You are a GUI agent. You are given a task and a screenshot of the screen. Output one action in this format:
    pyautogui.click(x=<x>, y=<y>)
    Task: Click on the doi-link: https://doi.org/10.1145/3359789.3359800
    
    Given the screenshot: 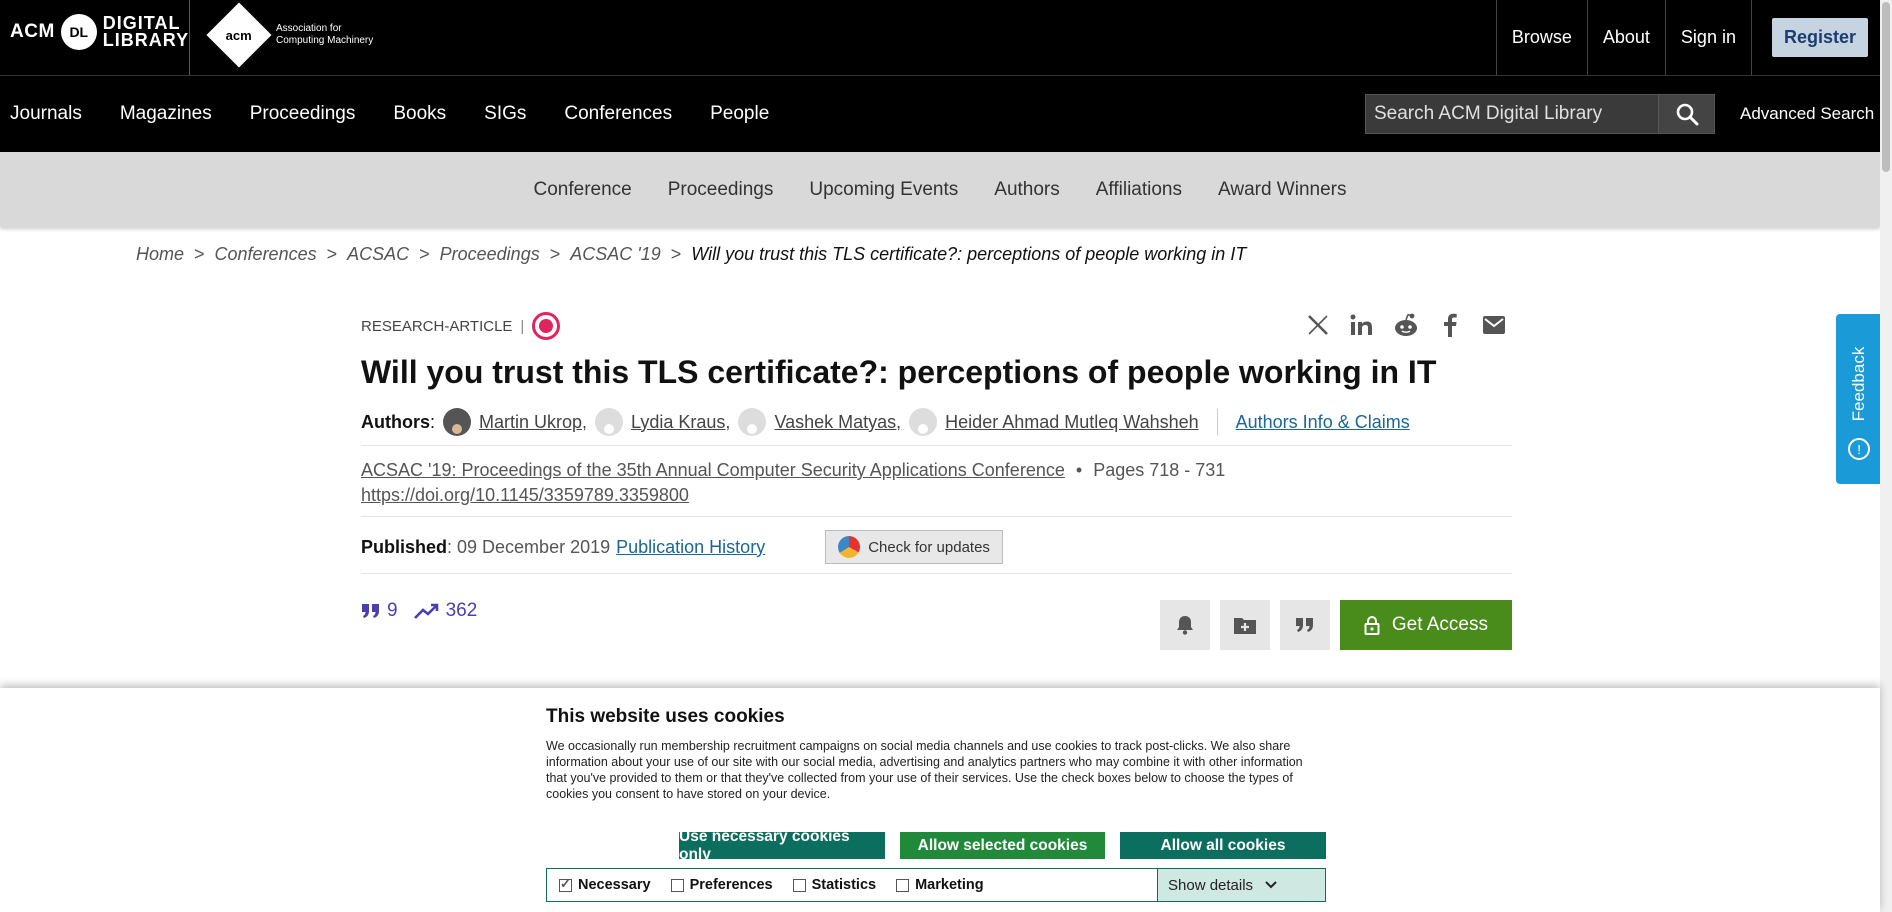 What is the action you would take?
    pyautogui.click(x=525, y=495)
    